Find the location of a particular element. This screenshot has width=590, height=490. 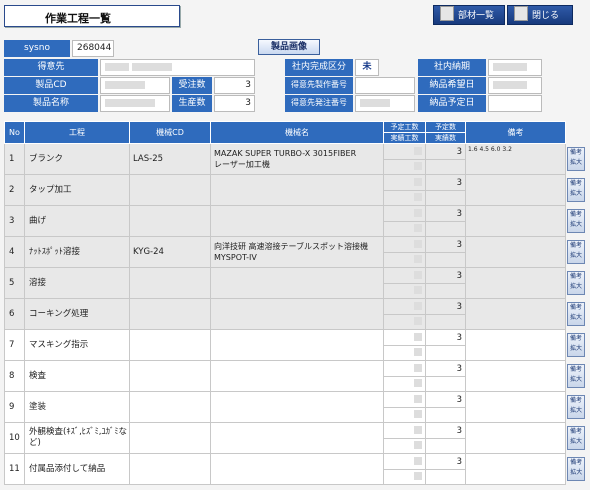

table-row: 8 検査 3 備考 拡大 is located at coordinates (295, 376).